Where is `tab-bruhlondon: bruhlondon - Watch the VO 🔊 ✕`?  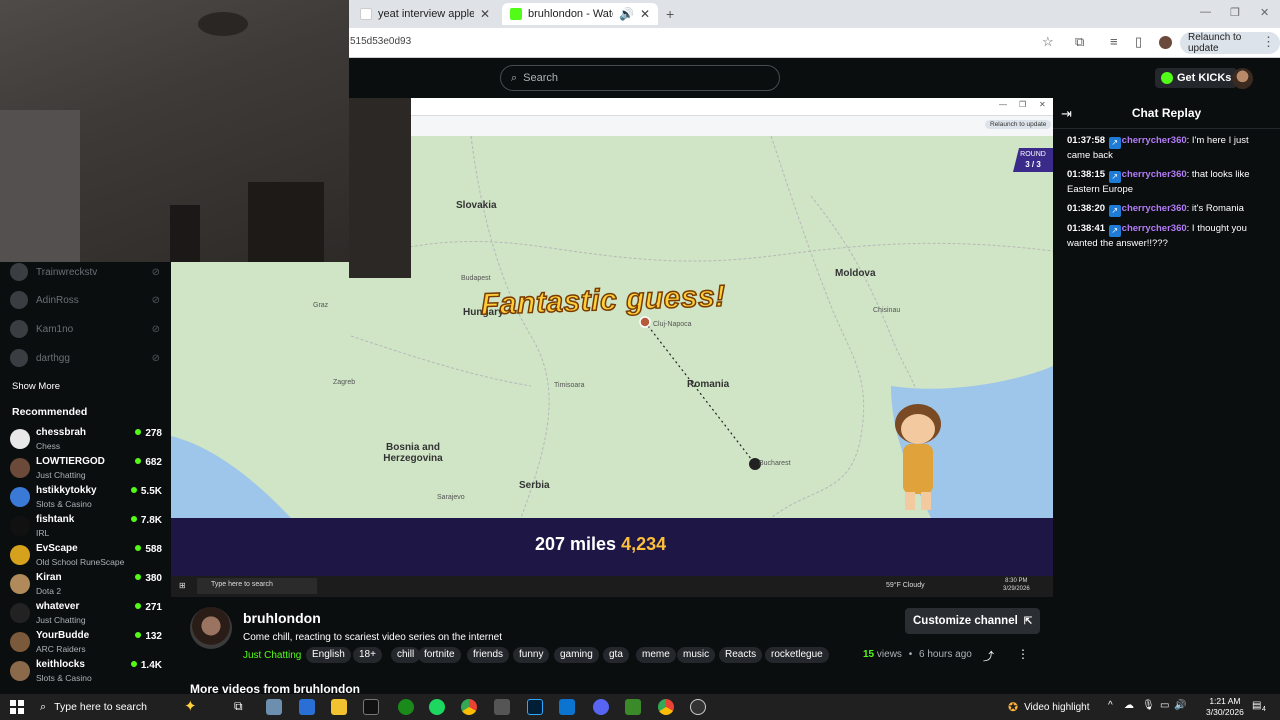 tab-bruhlondon: bruhlondon - Watch the VO 🔊 ✕ is located at coordinates (580, 14).